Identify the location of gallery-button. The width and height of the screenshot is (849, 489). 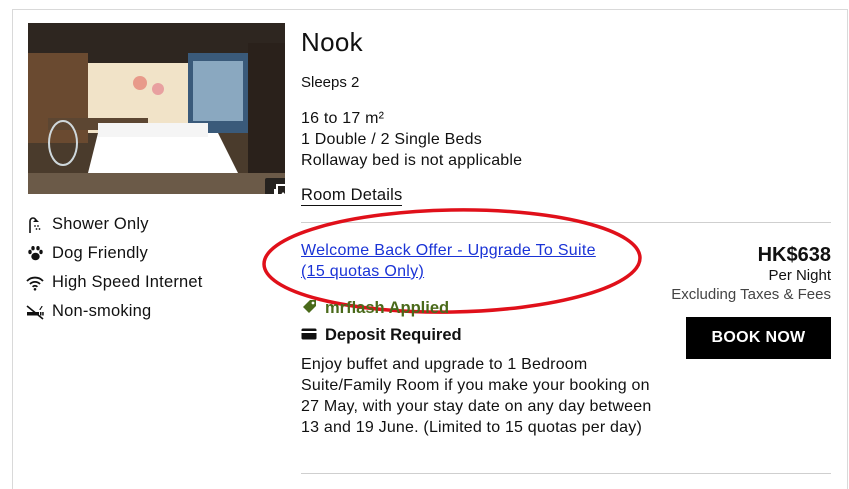
(275, 186).